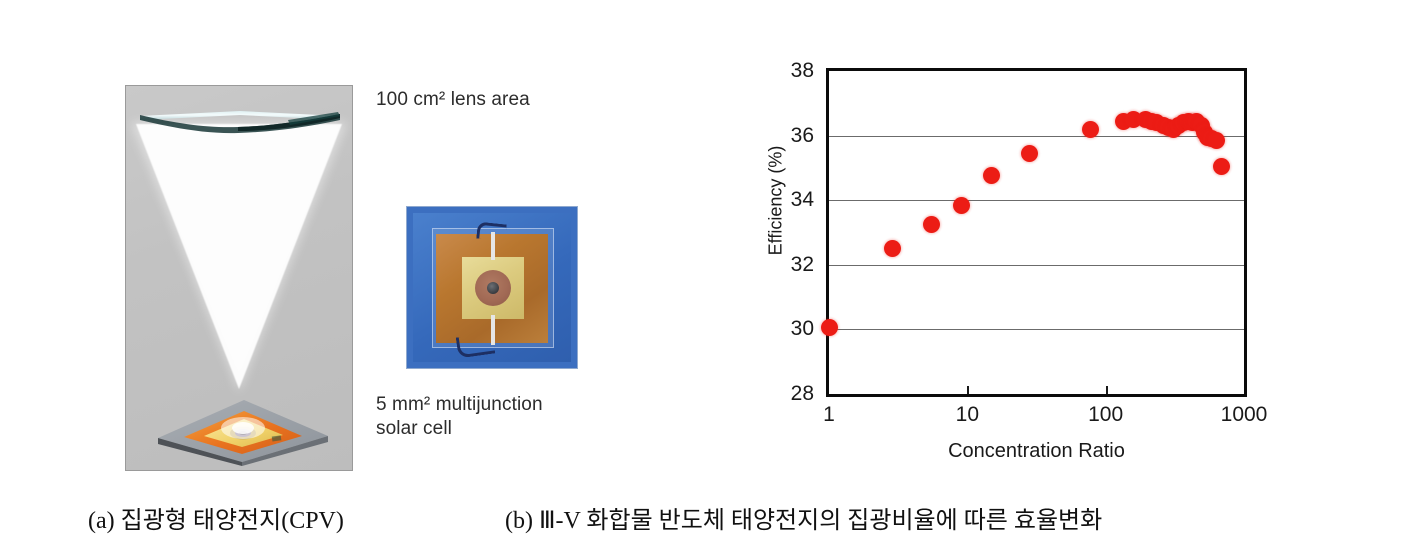 This screenshot has height=554, width=1408. I want to click on cpv-concentrator-illustration, so click(239, 278).